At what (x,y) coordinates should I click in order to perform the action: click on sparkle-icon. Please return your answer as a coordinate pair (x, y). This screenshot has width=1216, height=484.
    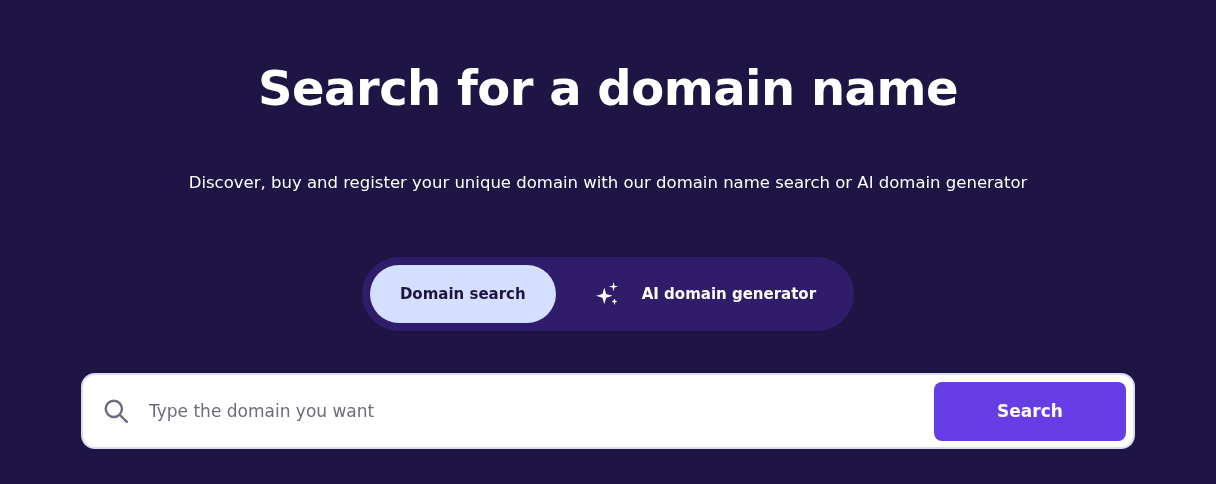
    Looking at the image, I should click on (607, 294).